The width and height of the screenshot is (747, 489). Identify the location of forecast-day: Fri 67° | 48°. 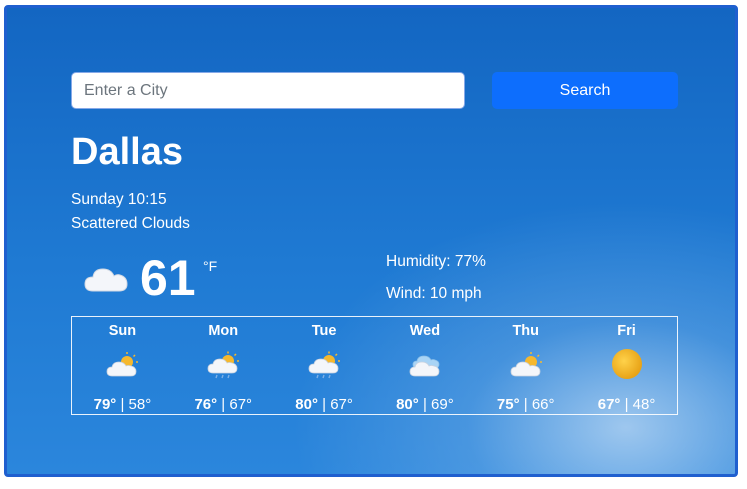
(626, 365).